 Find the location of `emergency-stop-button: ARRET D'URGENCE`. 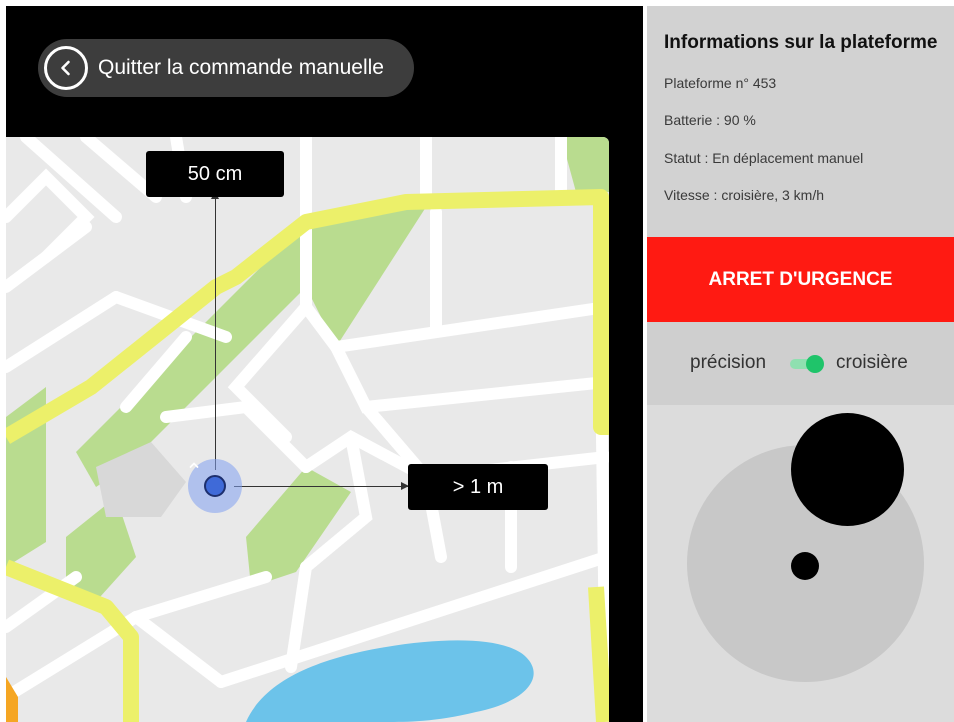

emergency-stop-button: ARRET D'URGENCE is located at coordinates (800, 279).